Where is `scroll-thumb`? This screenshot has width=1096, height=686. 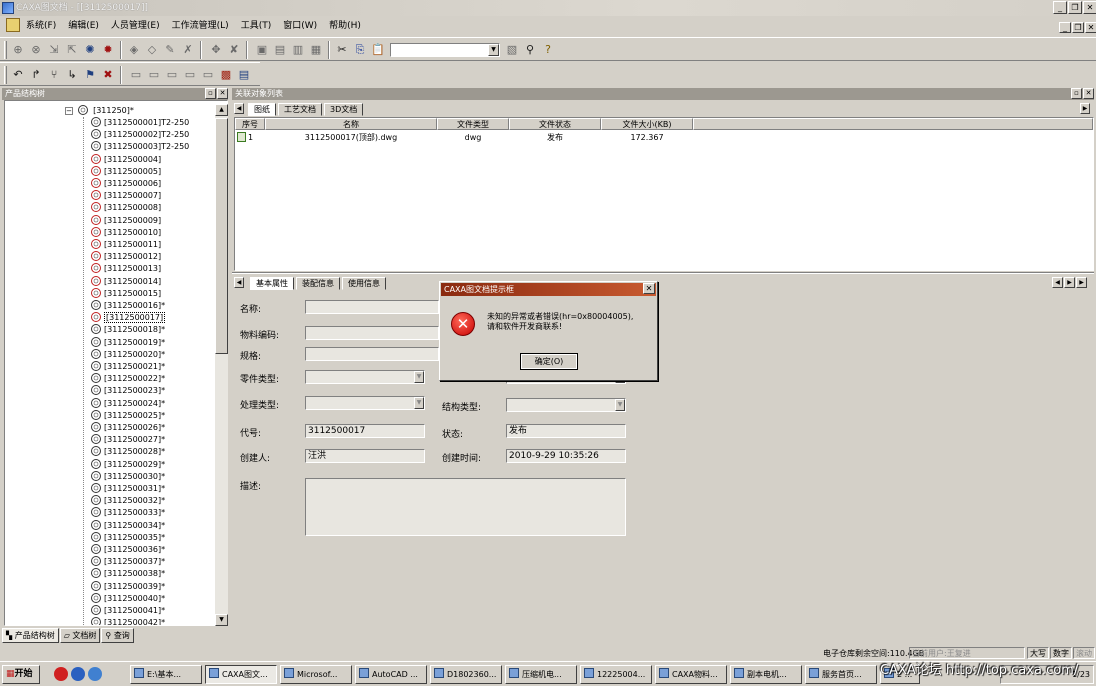
scroll-thumb is located at coordinates (221, 236).